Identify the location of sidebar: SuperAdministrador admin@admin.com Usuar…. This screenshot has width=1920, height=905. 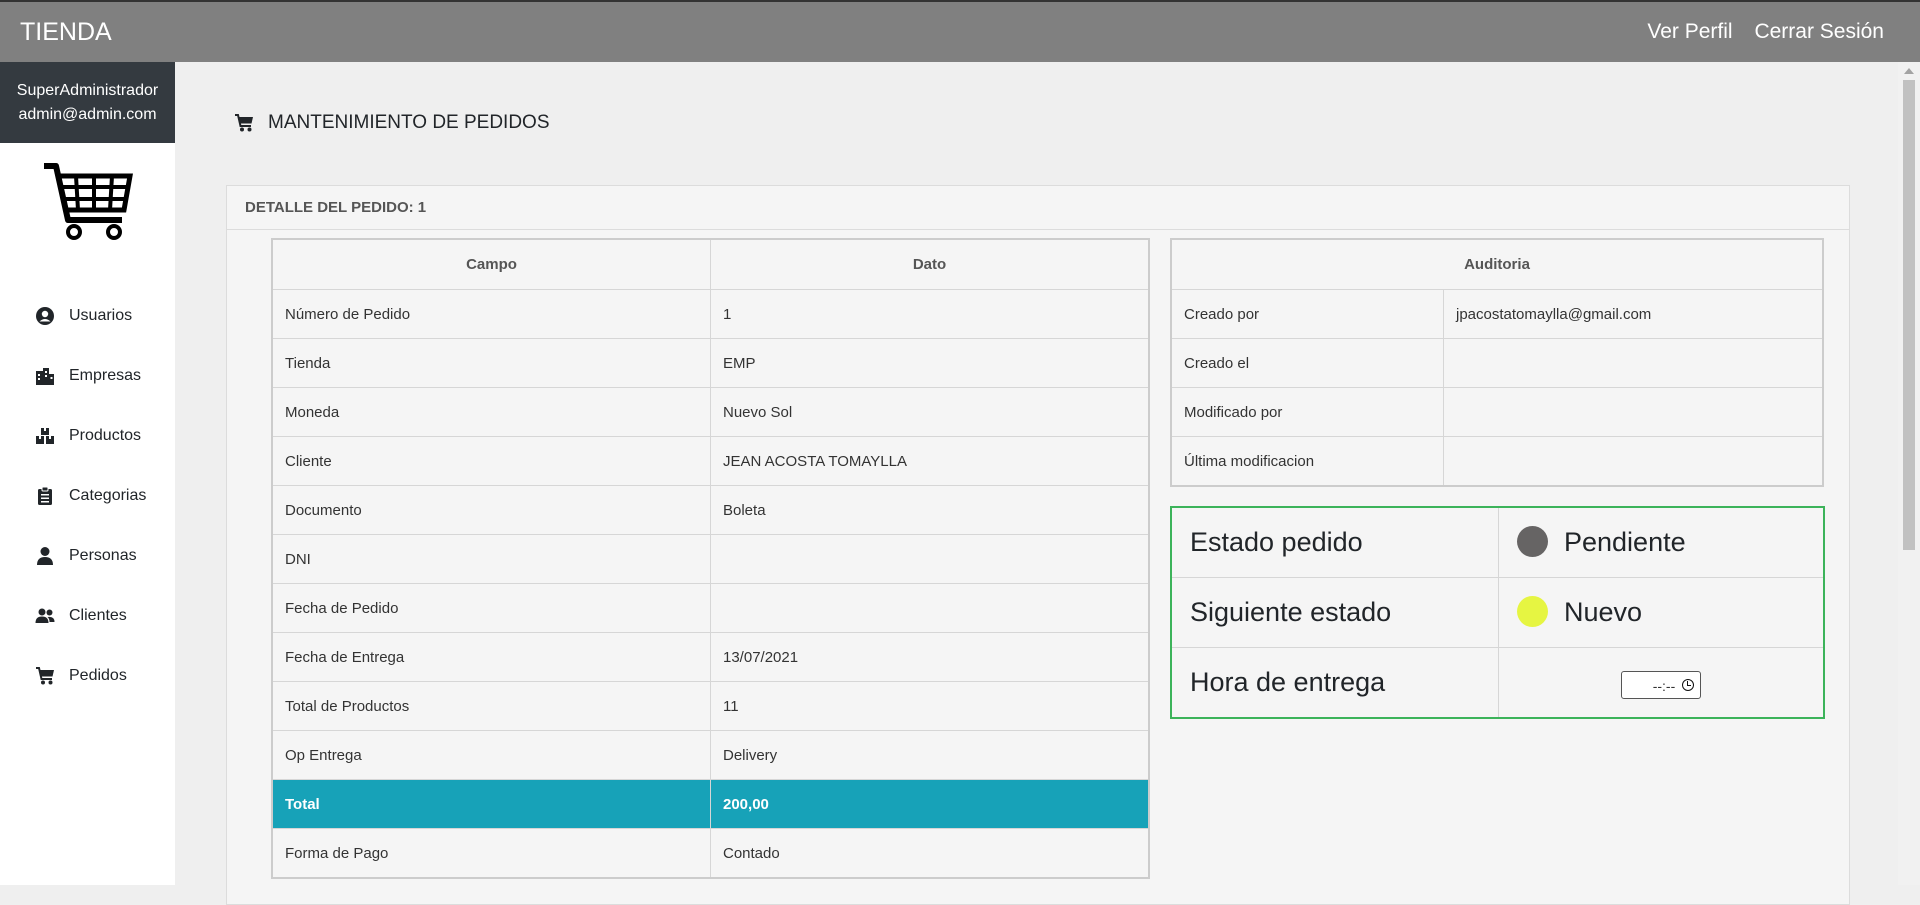
(87, 473).